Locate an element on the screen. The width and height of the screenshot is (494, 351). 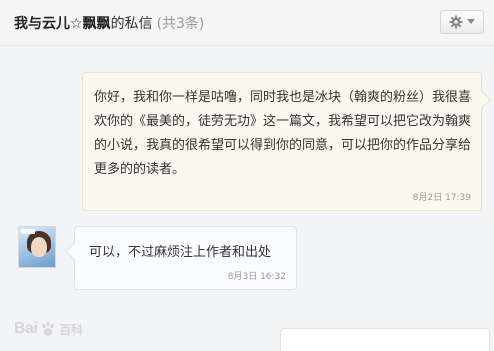
settings-button is located at coordinates (462, 22).